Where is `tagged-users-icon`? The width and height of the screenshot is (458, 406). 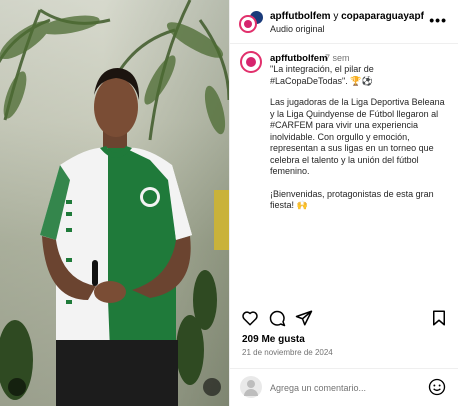
tagged-users-icon is located at coordinates (17, 387).